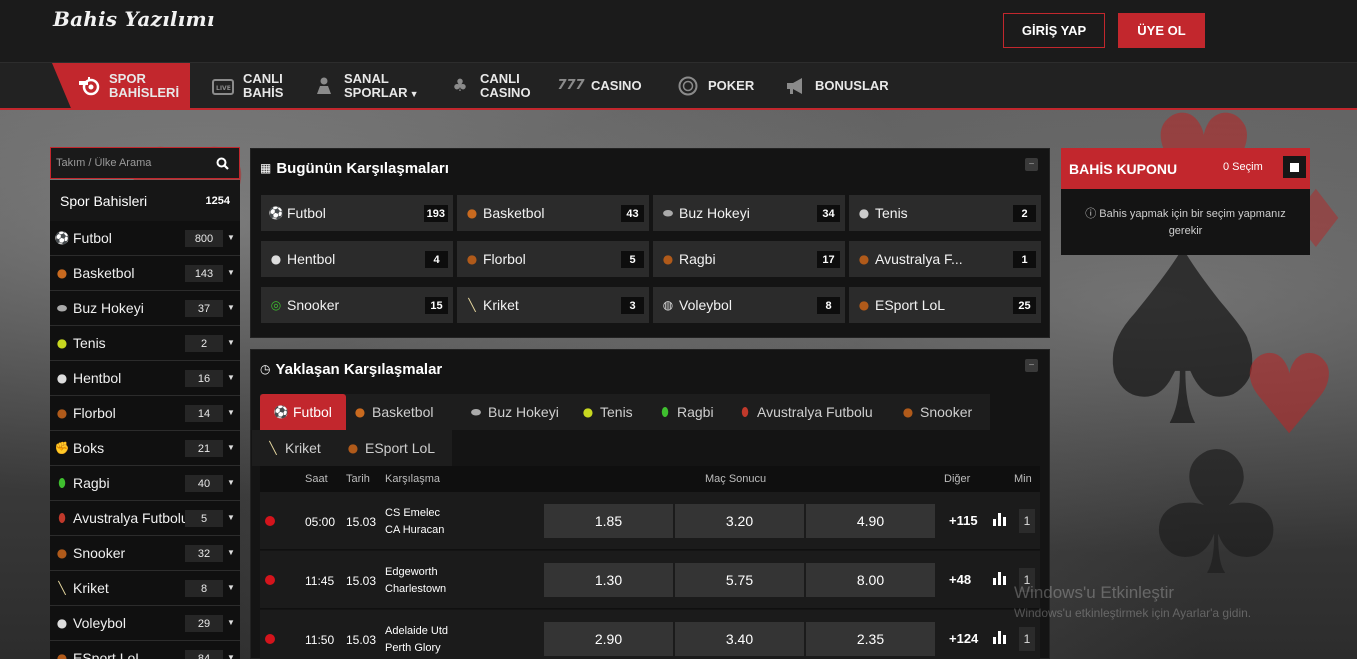  Describe the element at coordinates (608, 639) in the screenshot. I see `odd-home: 2.90` at that location.